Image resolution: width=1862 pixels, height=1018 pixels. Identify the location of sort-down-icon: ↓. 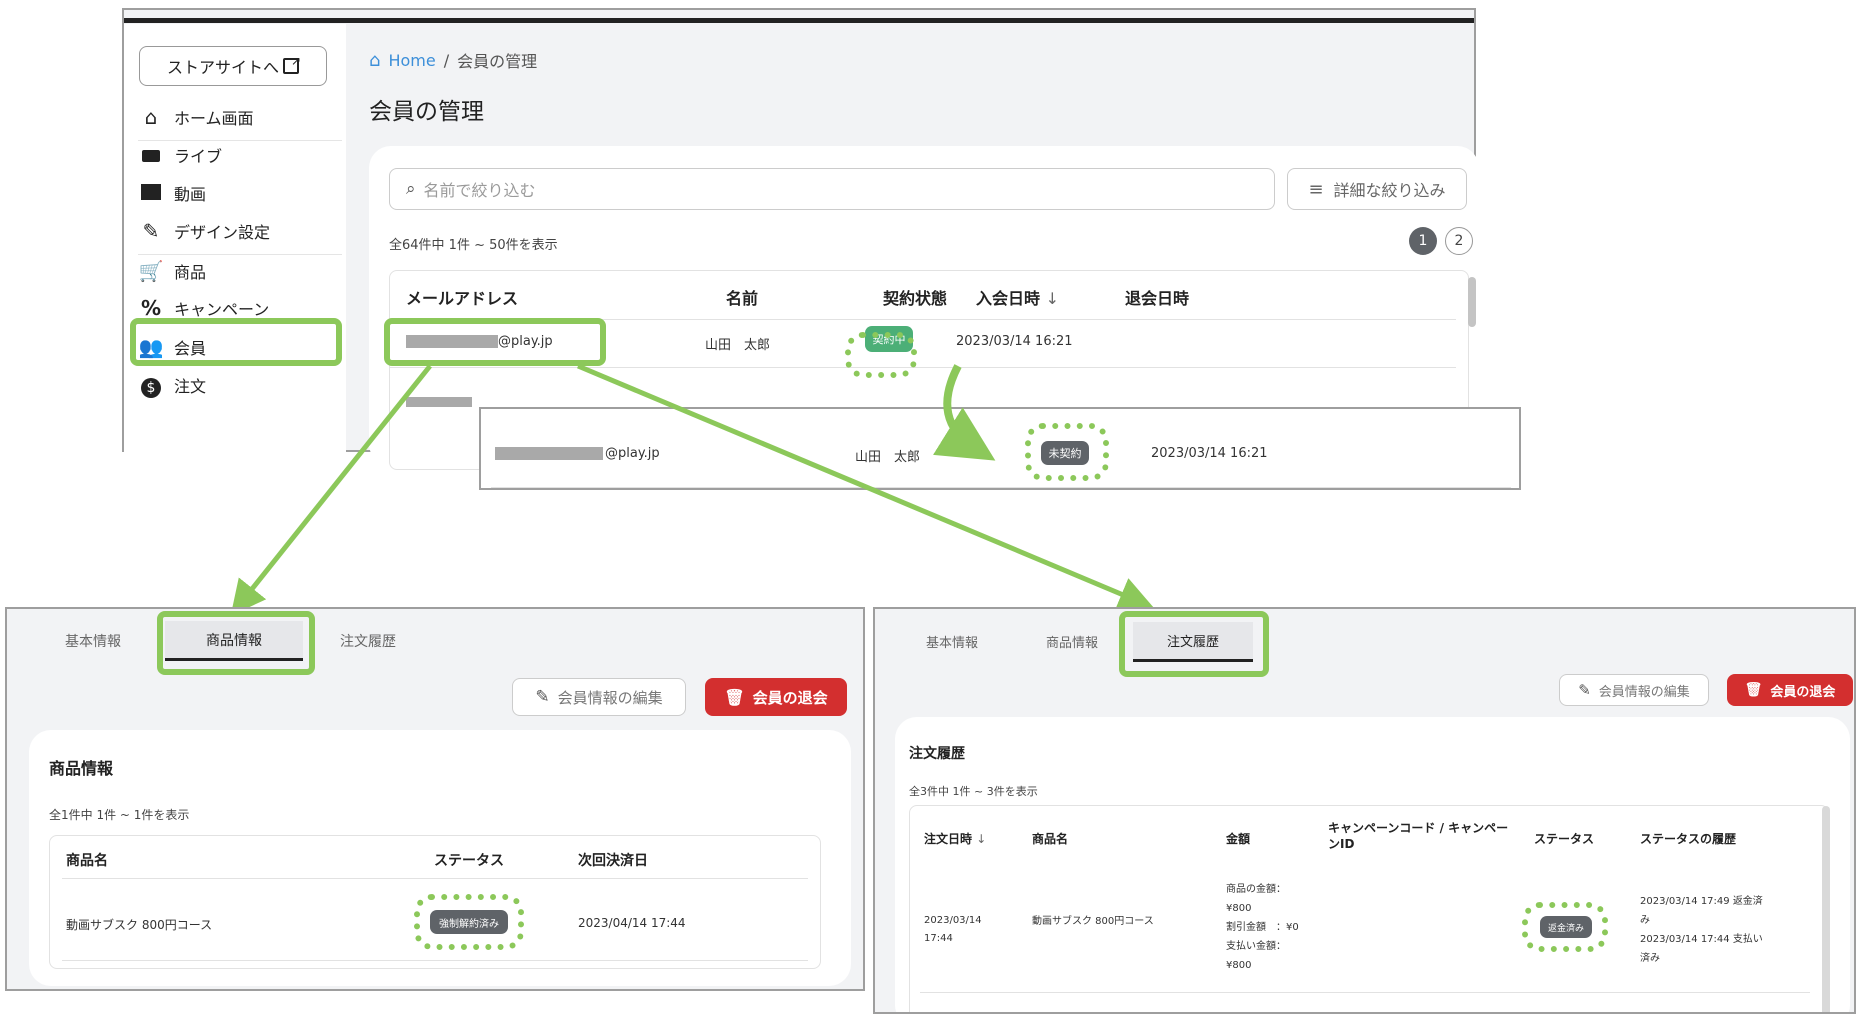
(981, 839).